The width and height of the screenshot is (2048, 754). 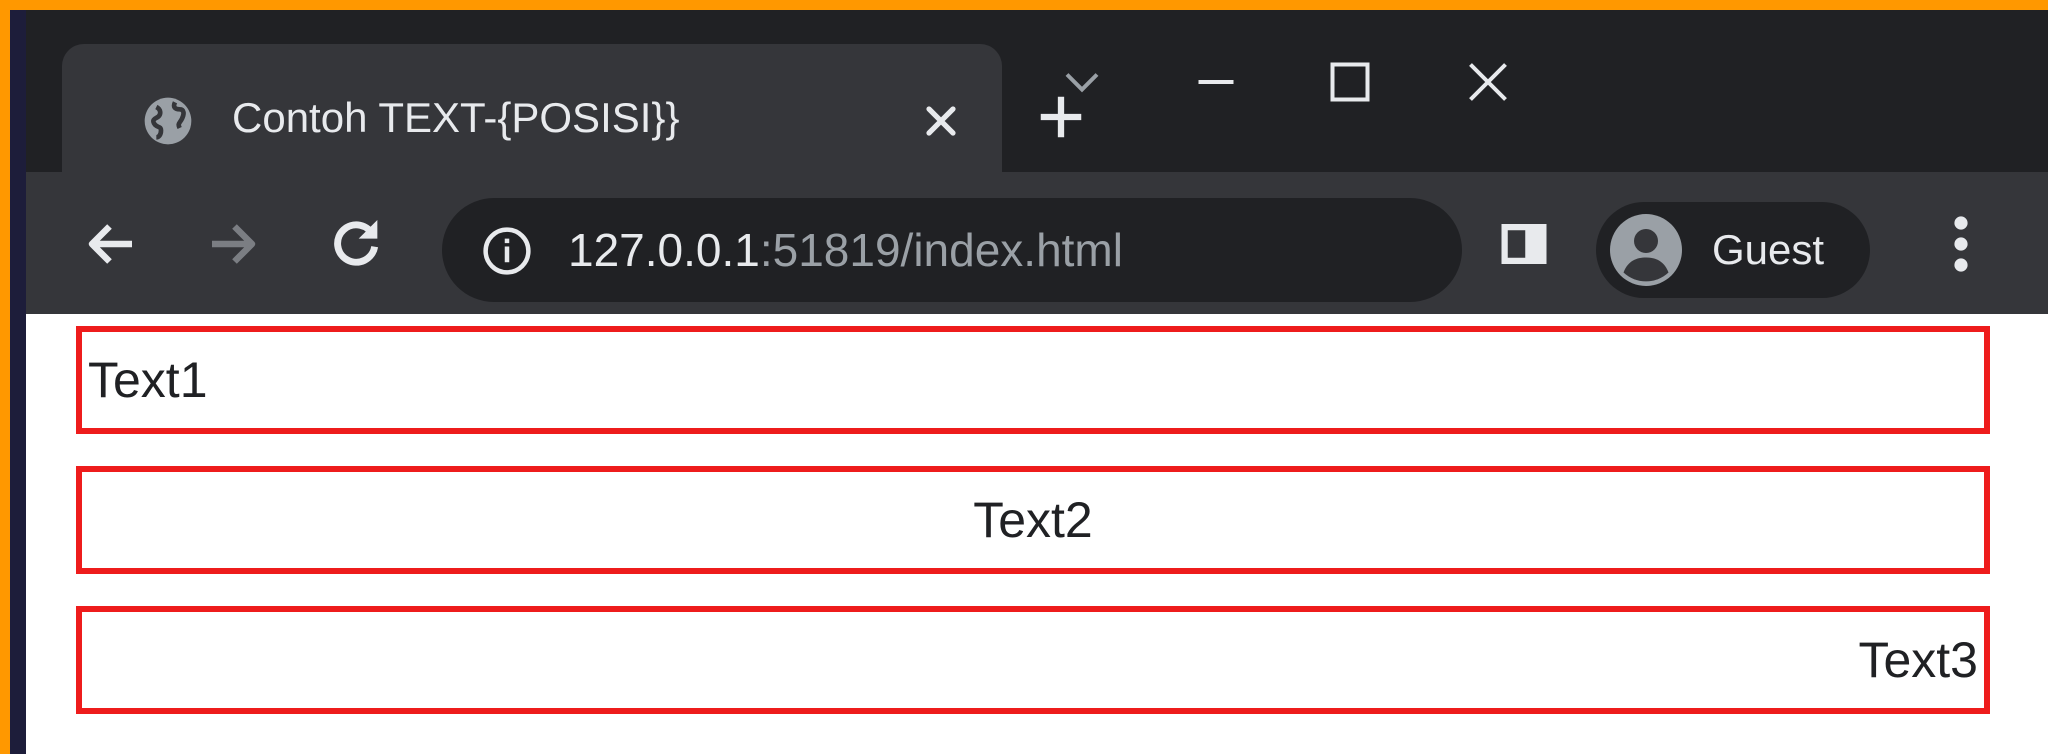 I want to click on text-box-right: Text3, so click(x=1033, y=660).